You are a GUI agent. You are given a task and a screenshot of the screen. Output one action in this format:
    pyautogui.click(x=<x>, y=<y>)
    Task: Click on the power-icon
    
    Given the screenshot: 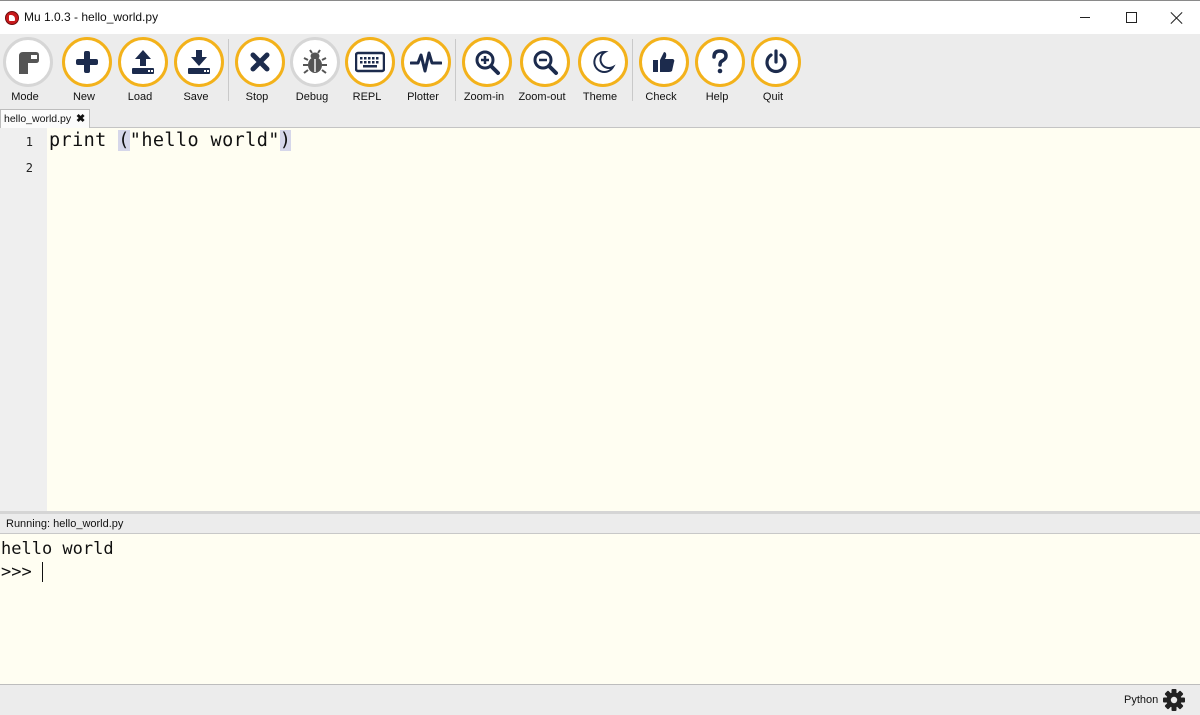 What is the action you would take?
    pyautogui.click(x=776, y=61)
    